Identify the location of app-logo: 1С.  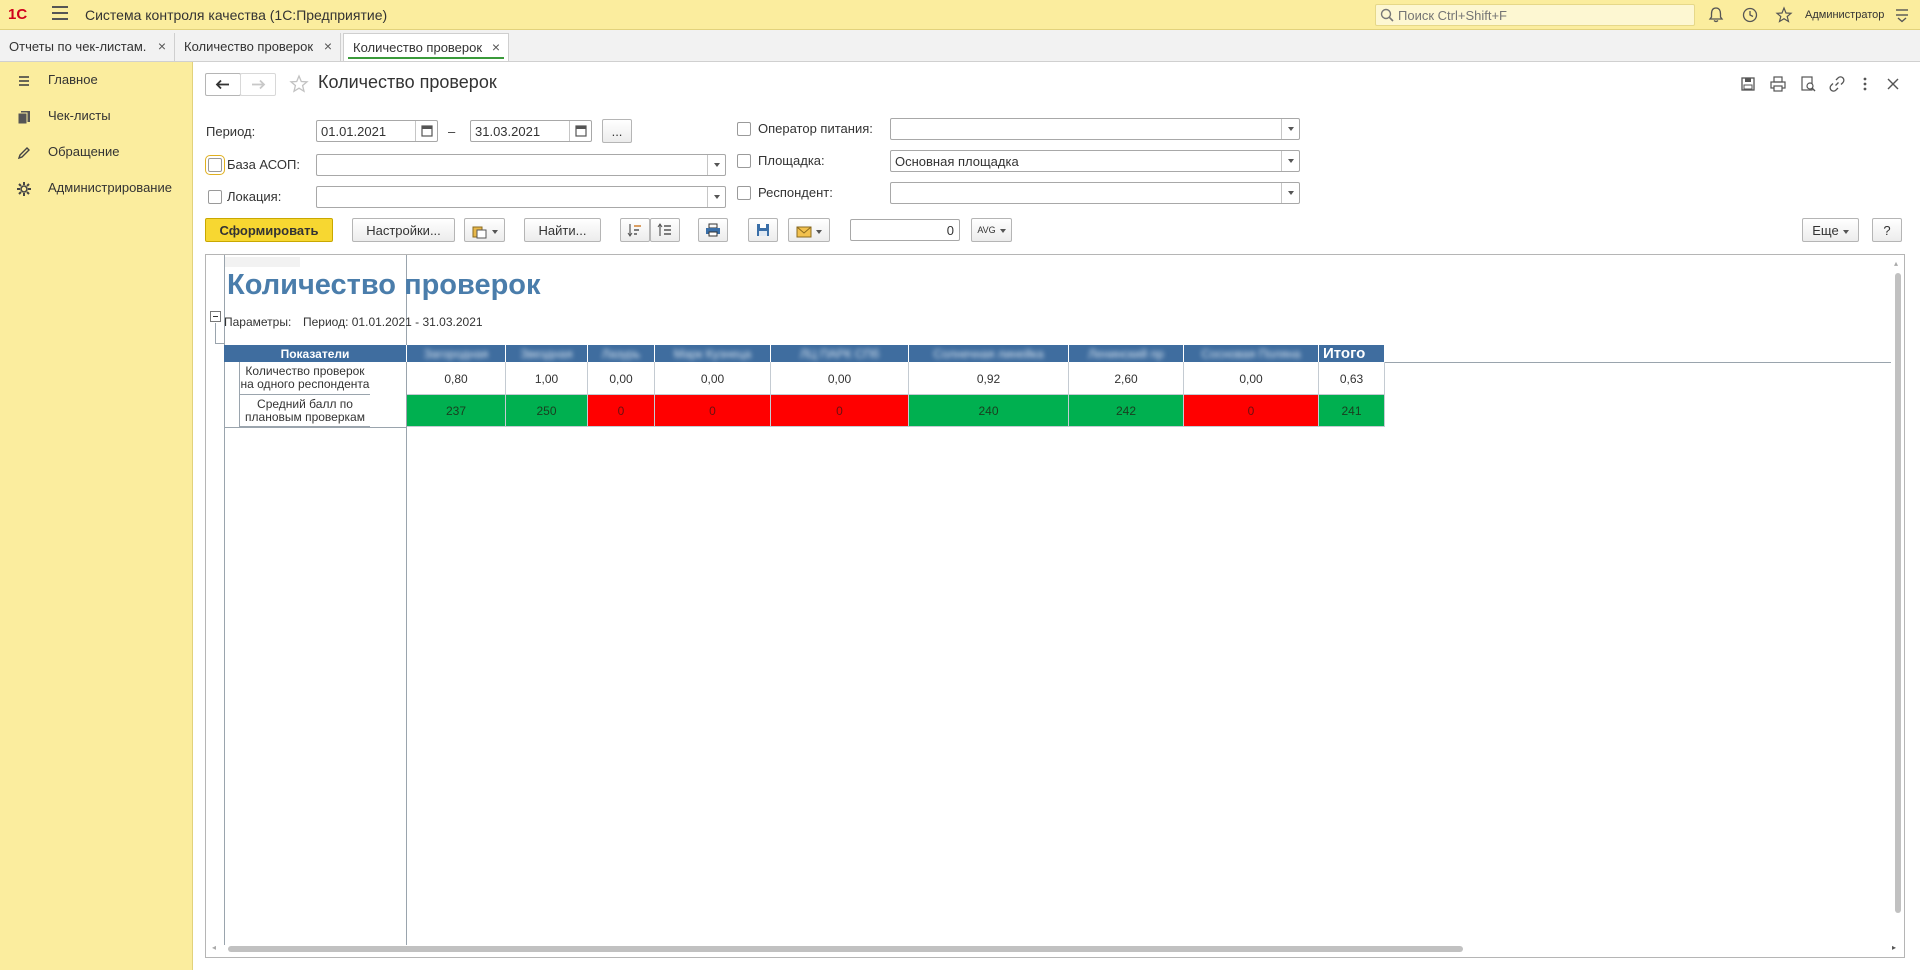
(18, 14).